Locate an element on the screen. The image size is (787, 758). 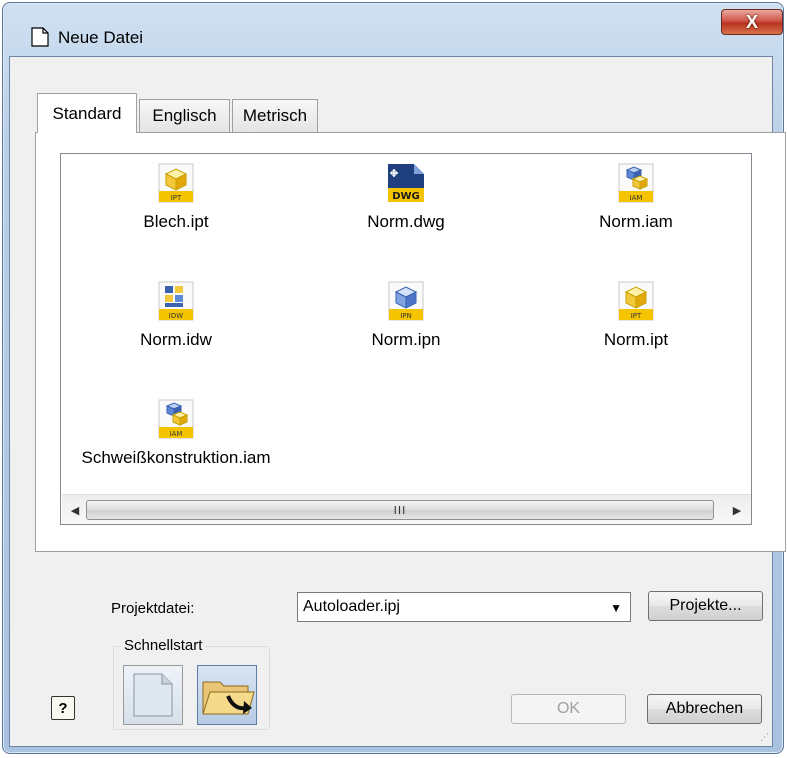
title-bar: Neue Datei X is located at coordinates (393, 31).